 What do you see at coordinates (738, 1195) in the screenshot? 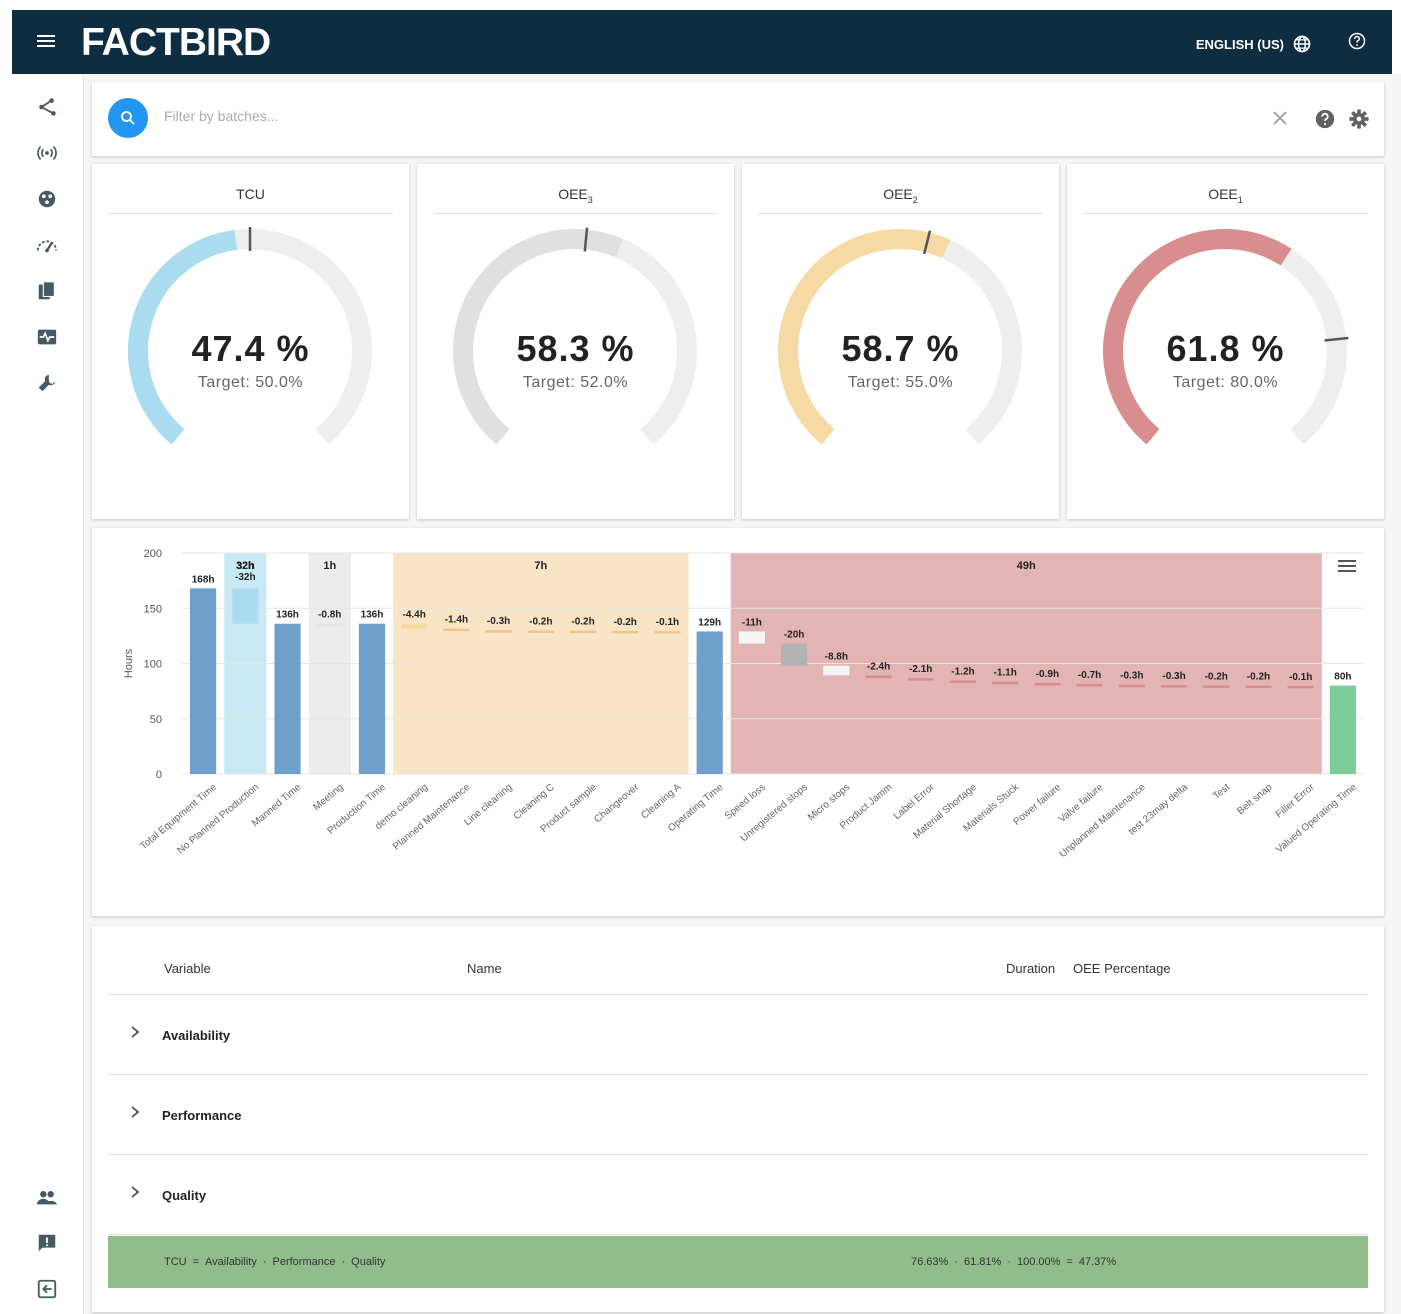
I see `table-row-quality: Quality` at bounding box center [738, 1195].